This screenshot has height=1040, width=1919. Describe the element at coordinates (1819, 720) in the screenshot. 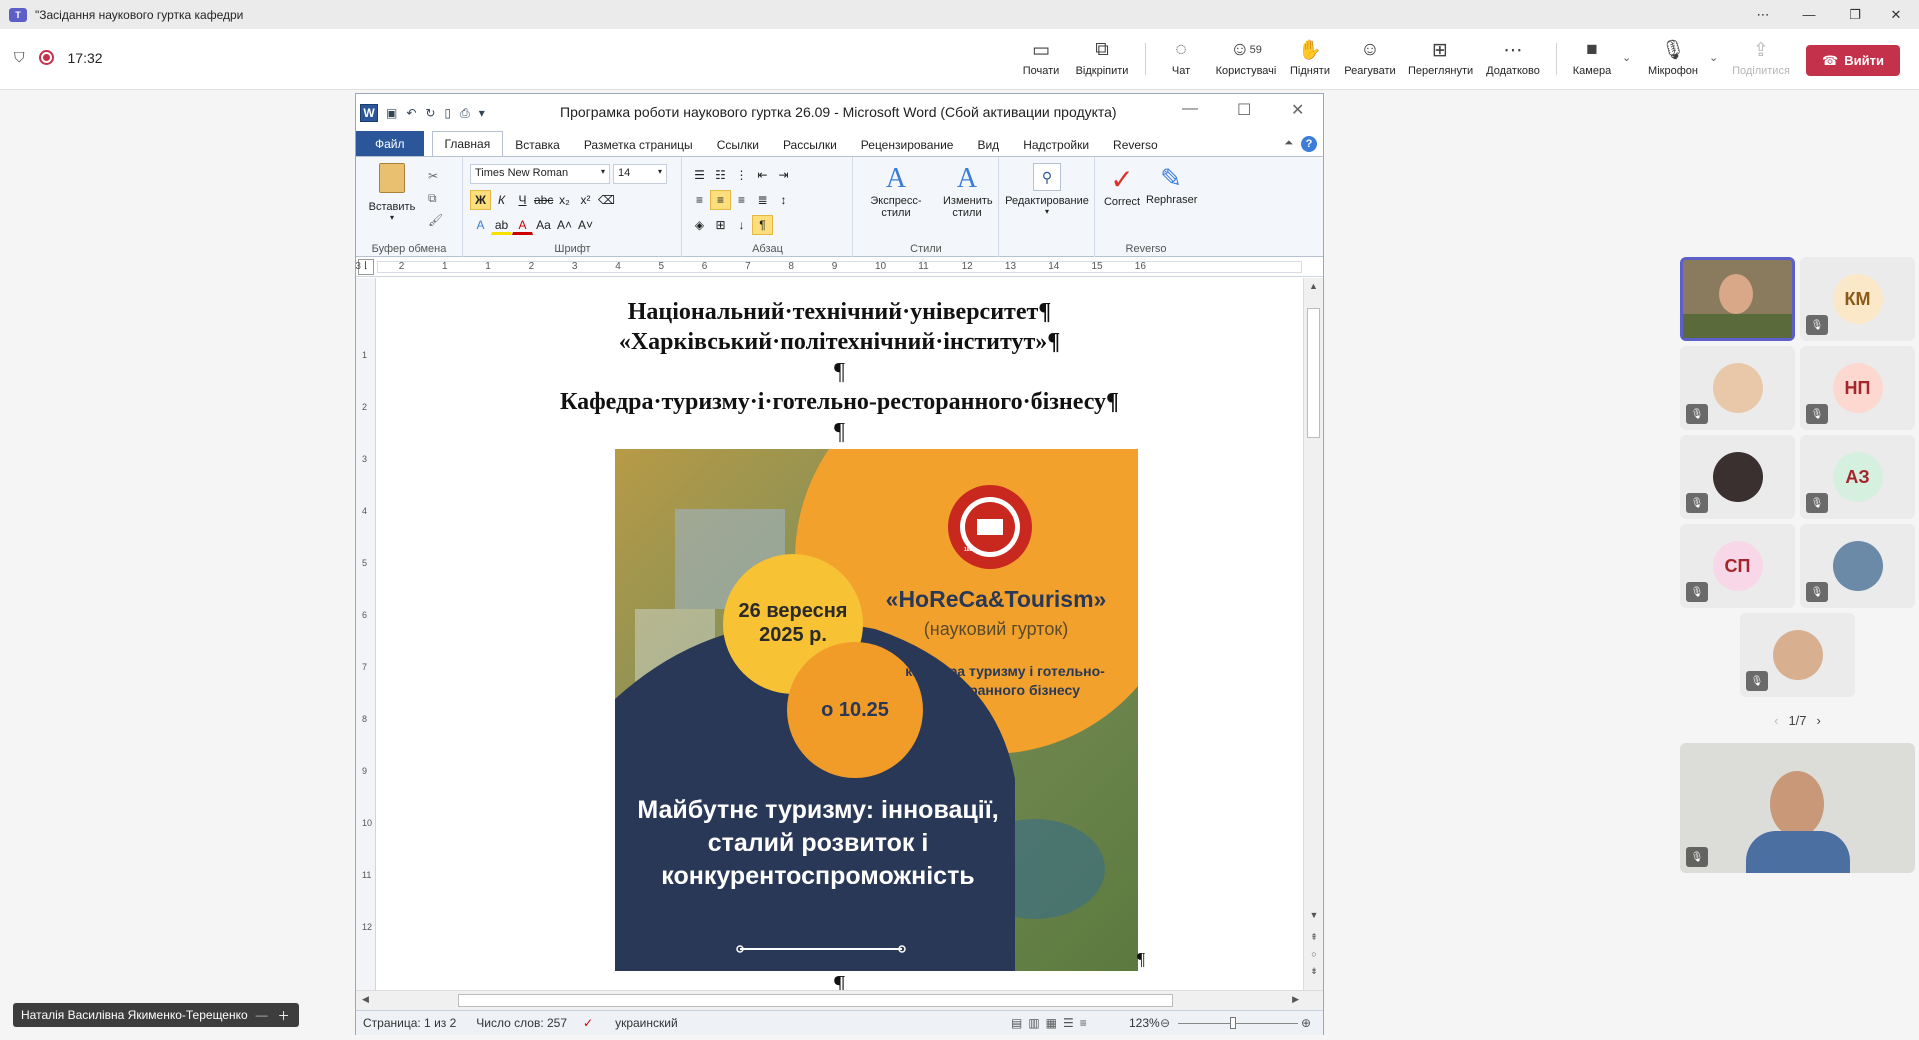

I see `next-page-chevron-icon: ›` at that location.